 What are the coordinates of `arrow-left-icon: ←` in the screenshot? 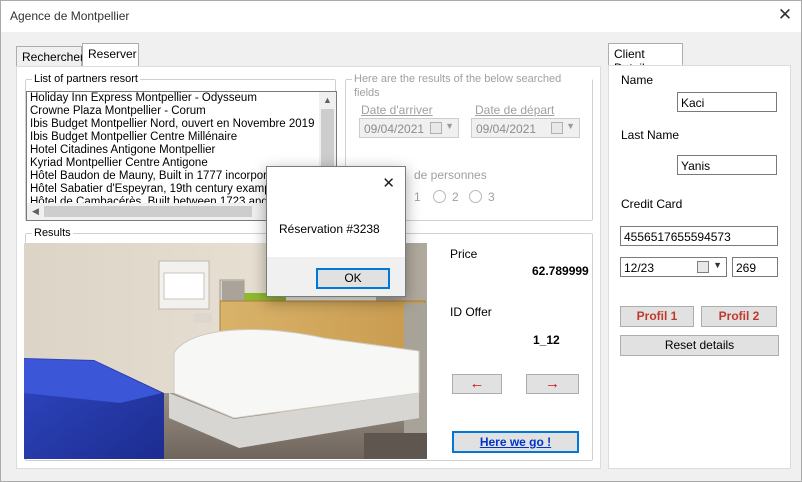 It's located at (477, 383).